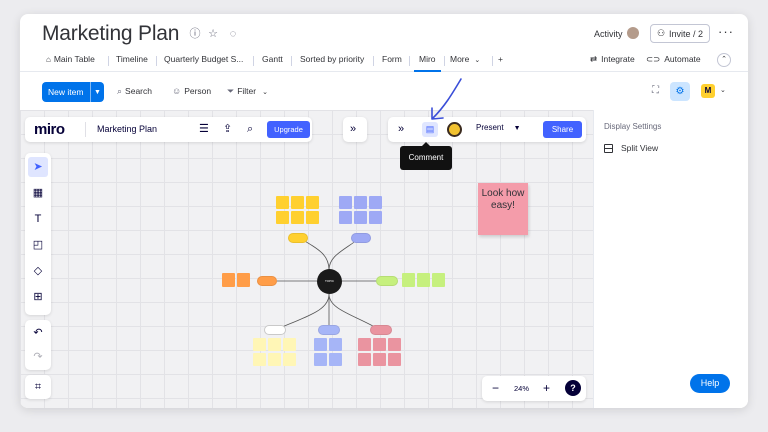  Describe the element at coordinates (498, 127) in the screenshot. I see `present-button: Present ▼` at that location.